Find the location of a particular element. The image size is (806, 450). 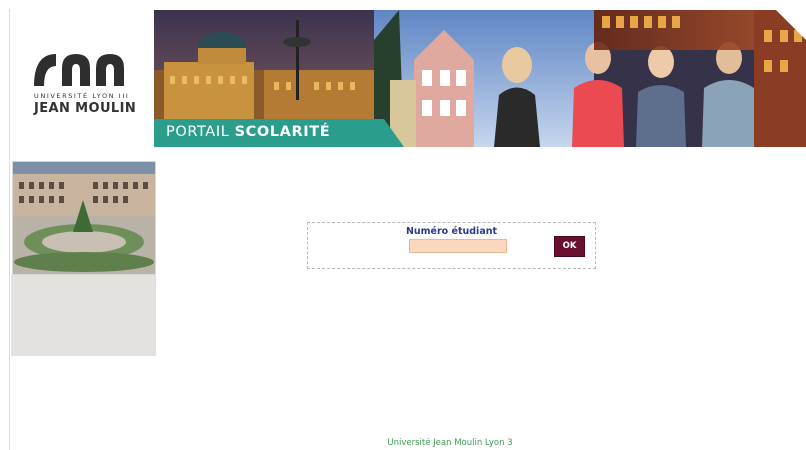

campus-courtyard-image is located at coordinates (84, 218).